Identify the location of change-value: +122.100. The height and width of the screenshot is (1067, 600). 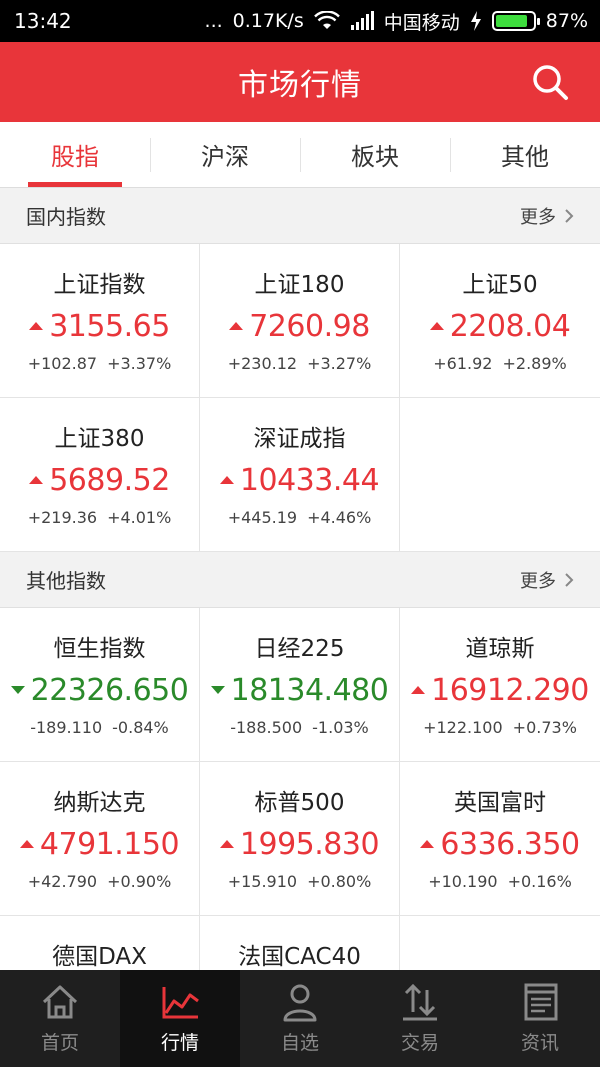
(463, 727).